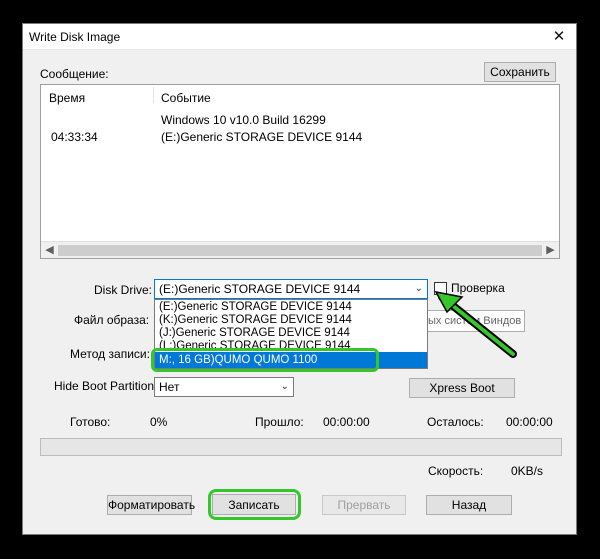 This screenshot has width=600, height=559. What do you see at coordinates (169, 387) in the screenshot?
I see `hide-boot-value: Нет` at bounding box center [169, 387].